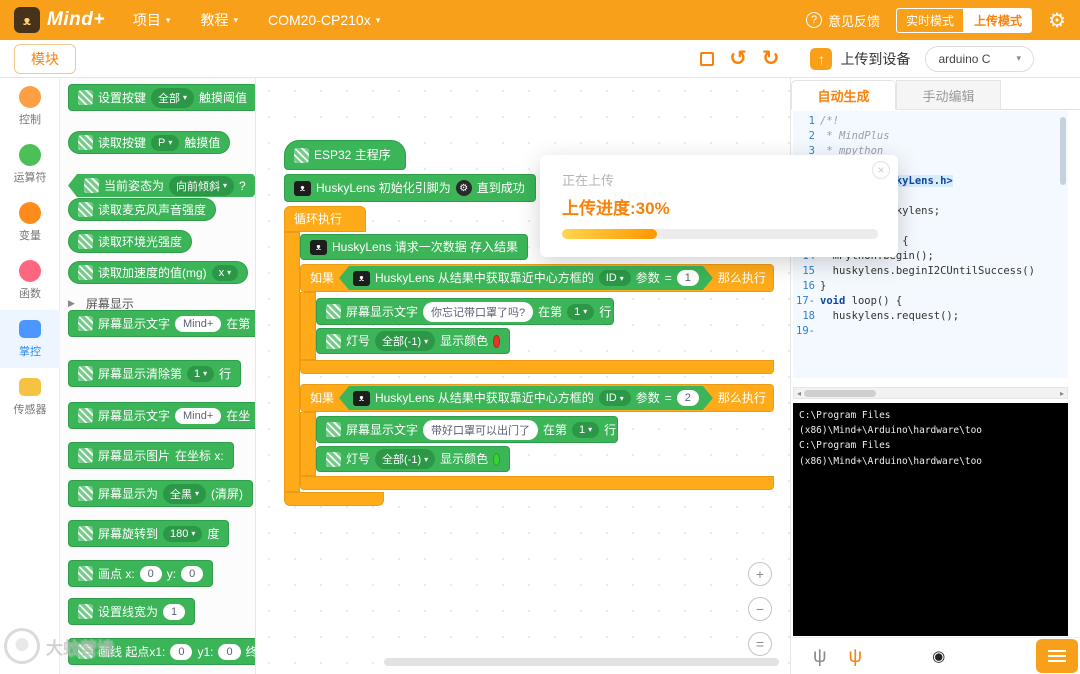 The image size is (1080, 674). Describe the element at coordinates (760, 574) in the screenshot. I see `zoom-in-button: +` at that location.